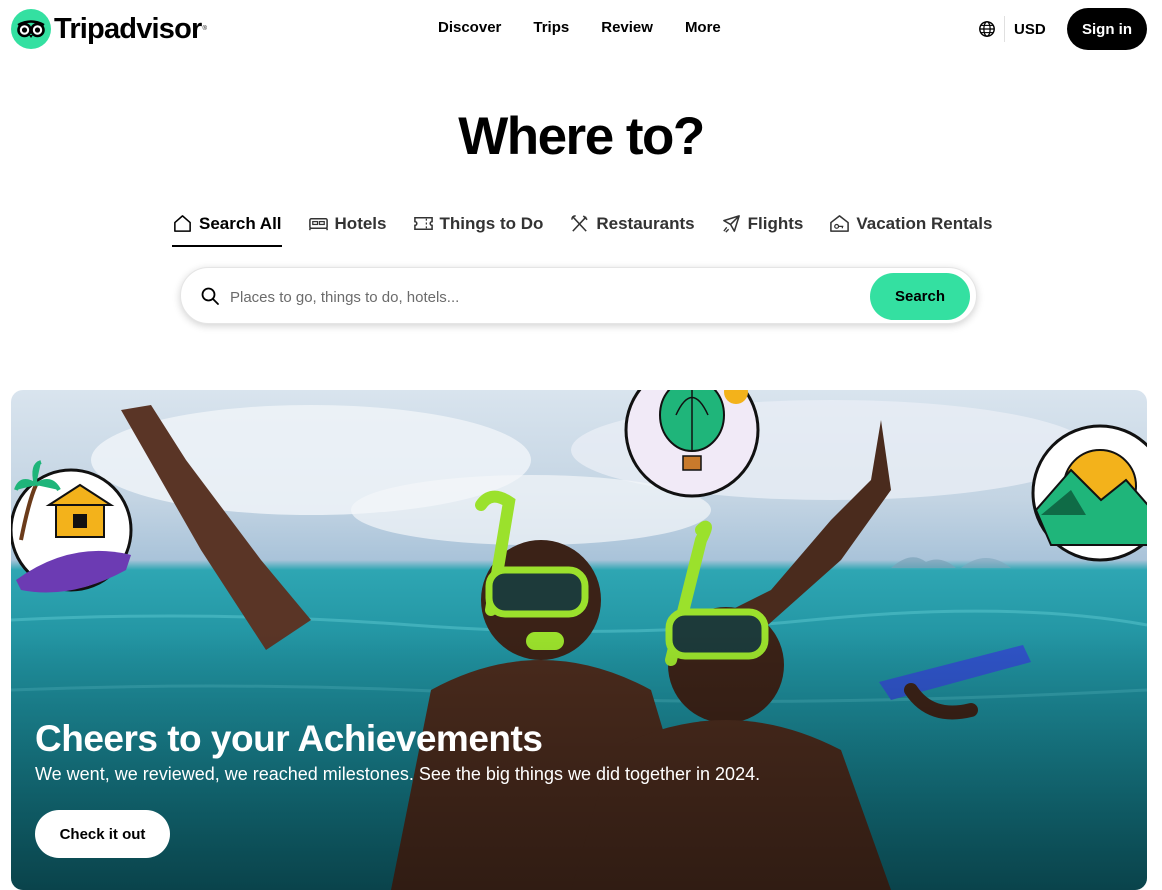 The height and width of the screenshot is (890, 1162). What do you see at coordinates (360, 223) in the screenshot?
I see `tab-label: Hotels` at bounding box center [360, 223].